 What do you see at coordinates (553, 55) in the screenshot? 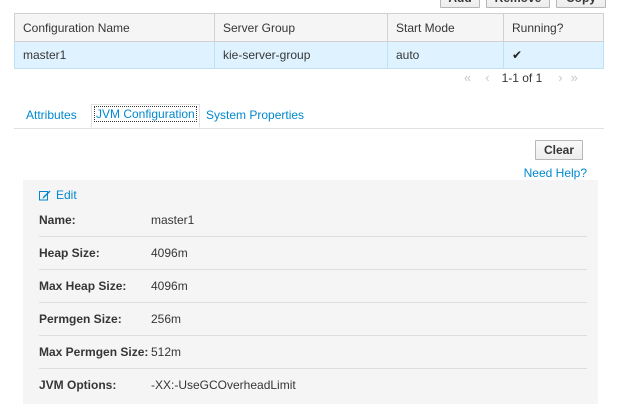
I see `cell-running: ✔` at bounding box center [553, 55].